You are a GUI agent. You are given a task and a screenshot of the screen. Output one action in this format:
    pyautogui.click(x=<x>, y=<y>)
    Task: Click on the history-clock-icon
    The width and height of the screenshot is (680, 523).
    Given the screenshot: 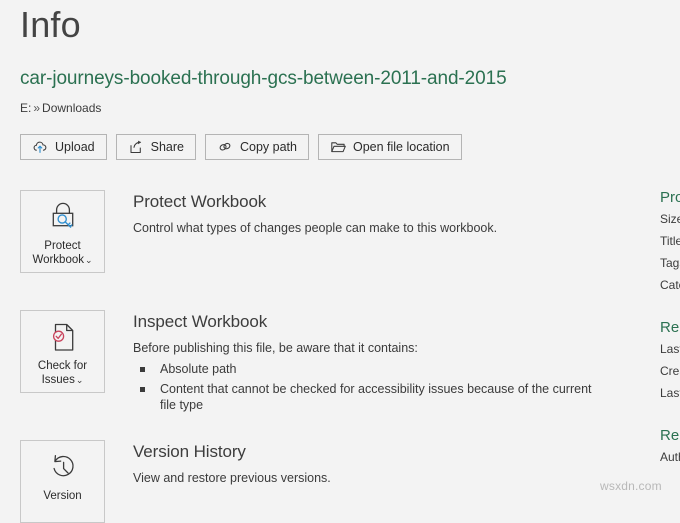 What is the action you would take?
    pyautogui.click(x=63, y=467)
    